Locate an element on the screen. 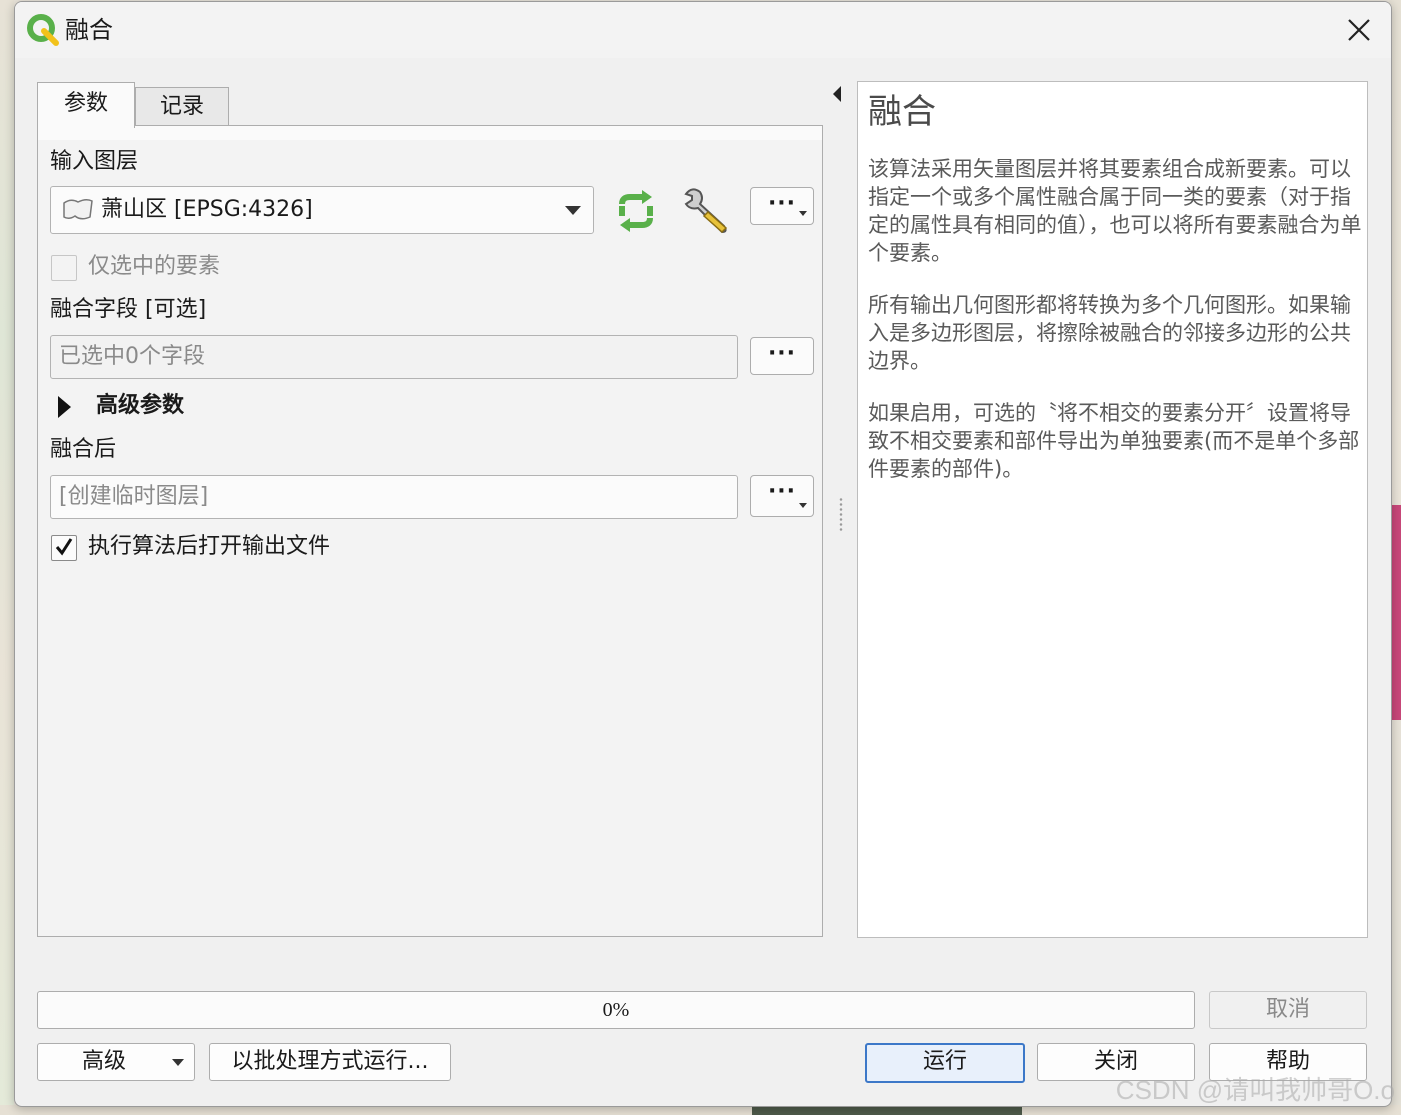 The width and height of the screenshot is (1401, 1115). checkmark-icon is located at coordinates (64, 547).